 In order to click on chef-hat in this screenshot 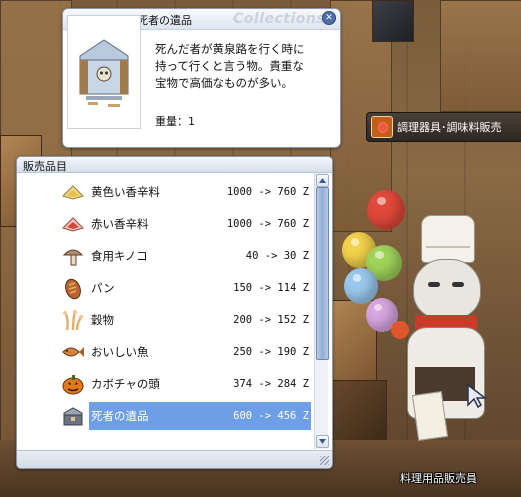, I will do `click(448, 239)`.